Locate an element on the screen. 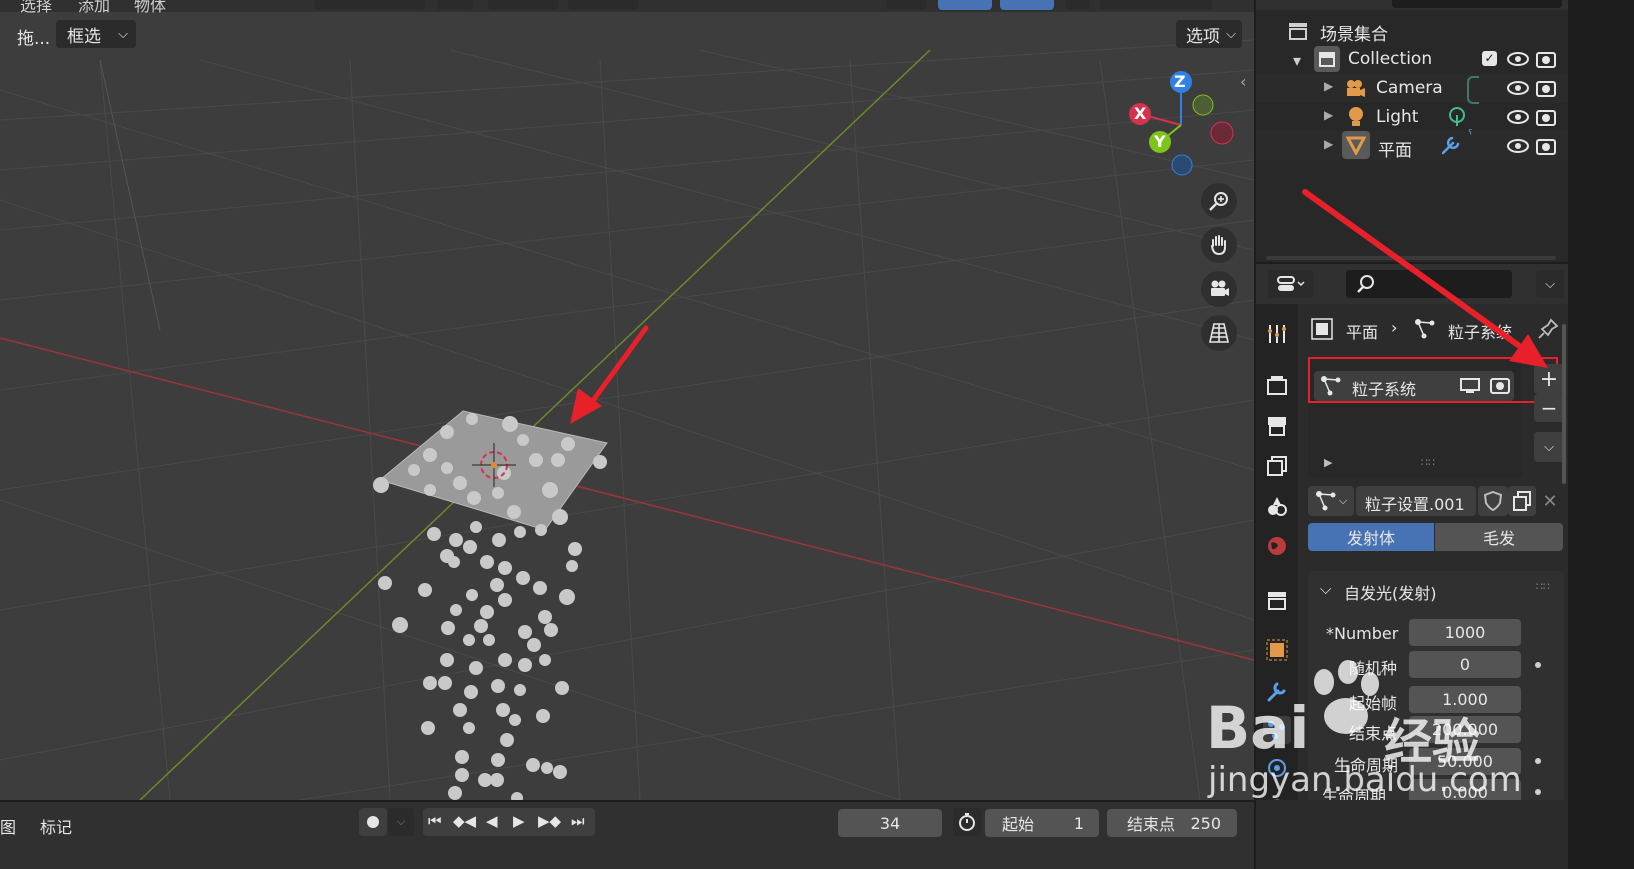 The height and width of the screenshot is (869, 1634). jump-end-icon: ⏭ is located at coordinates (578, 821).